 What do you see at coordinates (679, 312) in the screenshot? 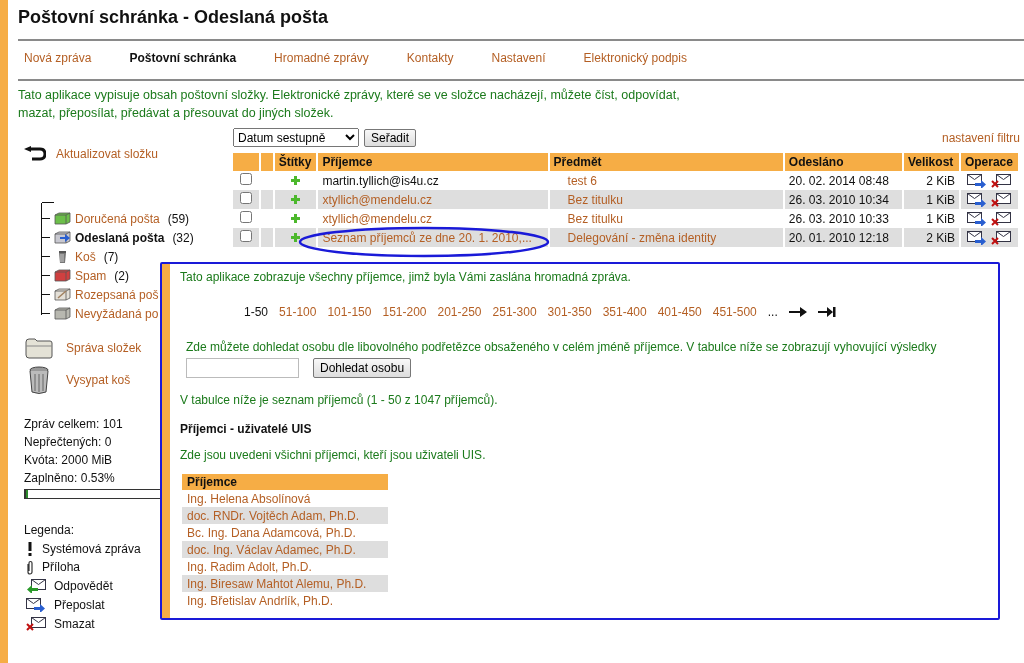
I see `page-link: 401-450` at bounding box center [679, 312].